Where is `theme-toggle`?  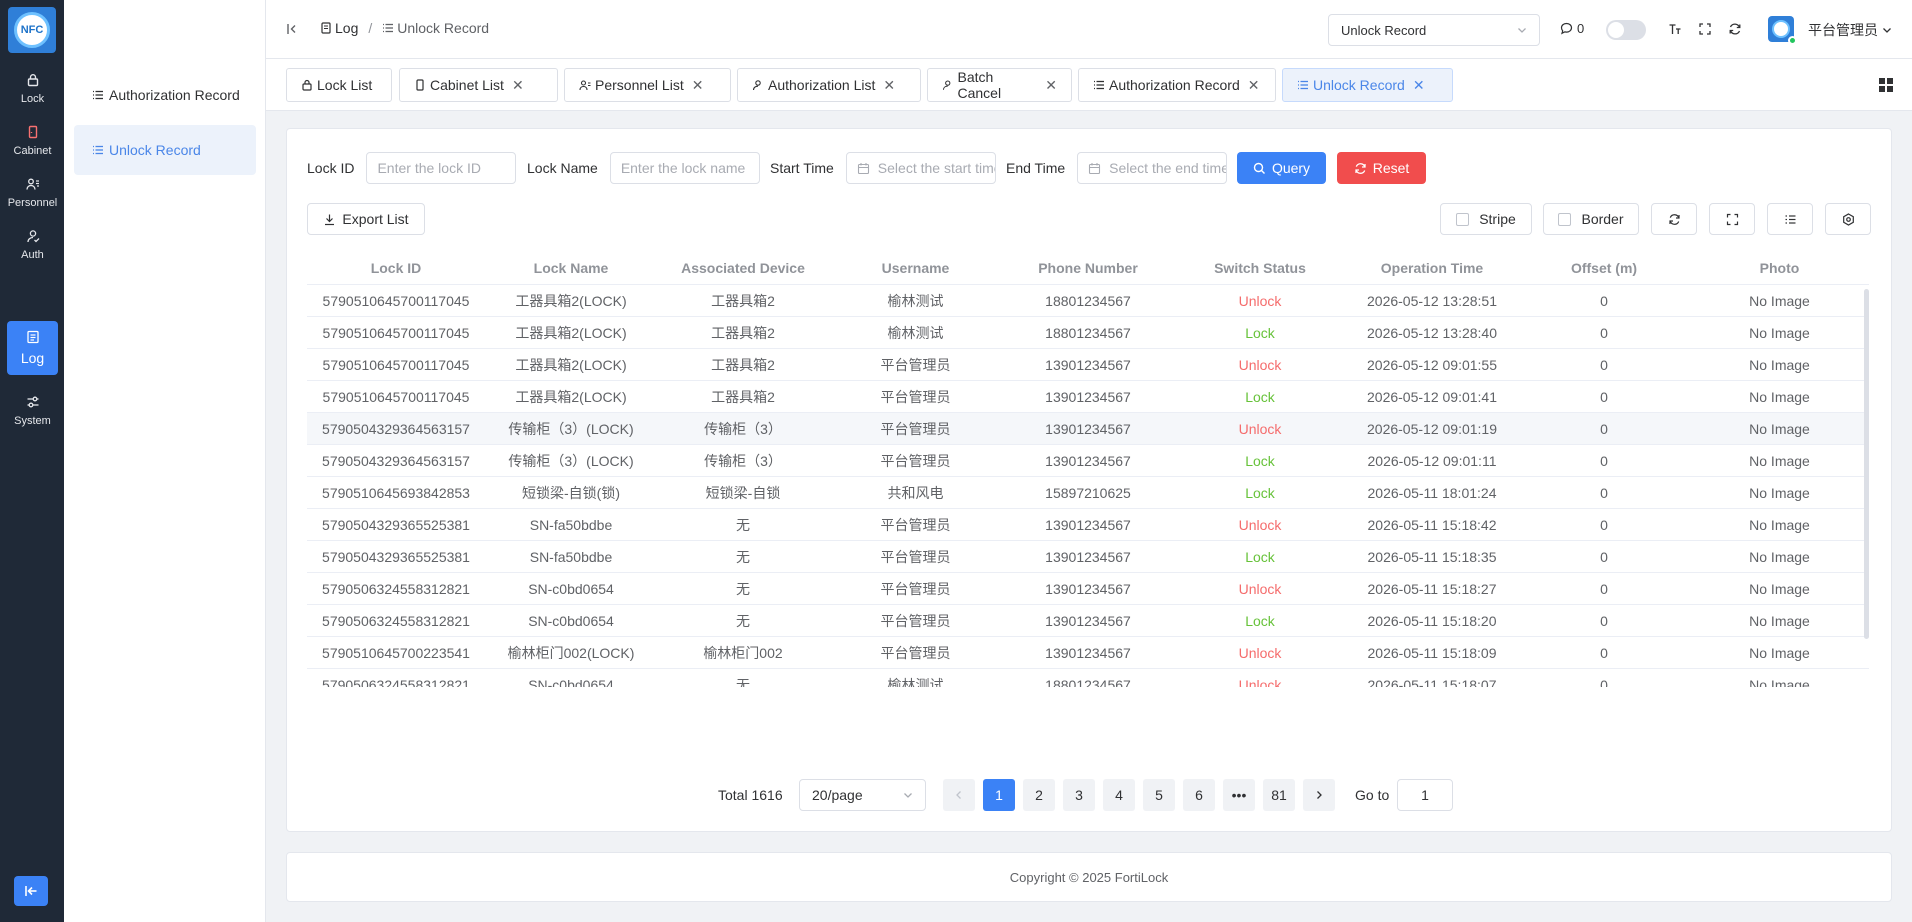 theme-toggle is located at coordinates (1626, 30).